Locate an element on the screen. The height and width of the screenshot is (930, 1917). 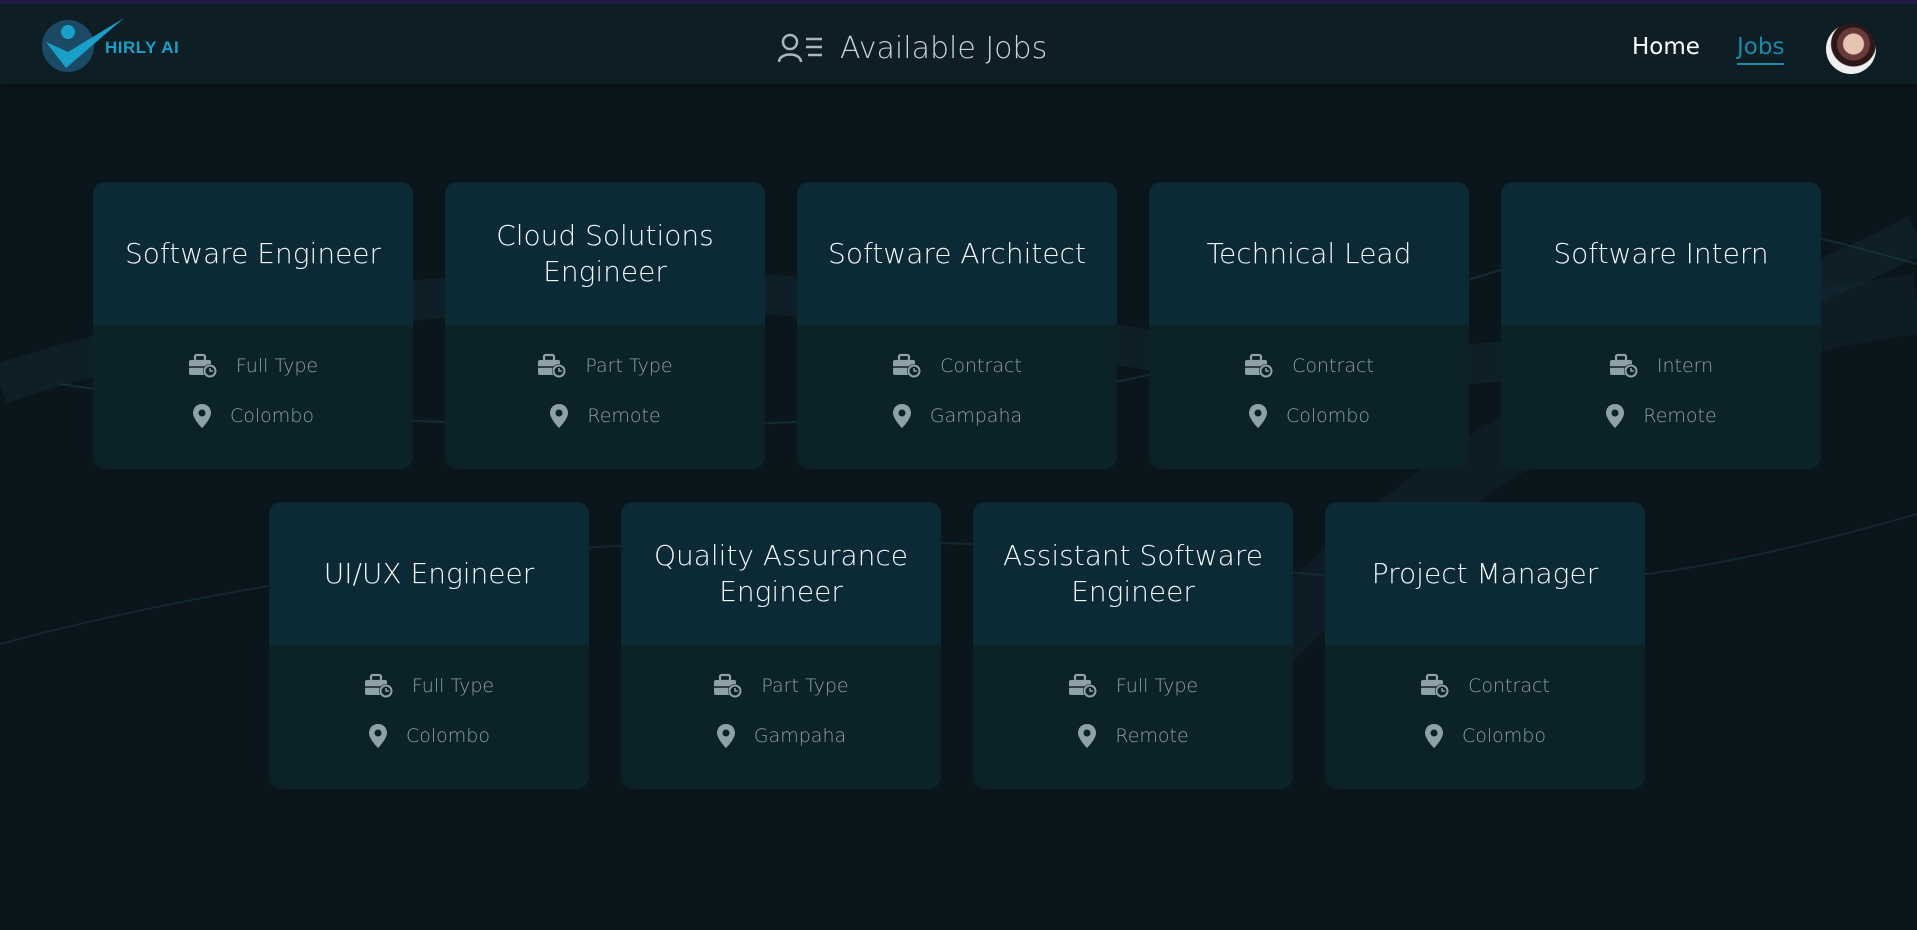
top-navbar: HIRLY AI Available Jobs Home Jobs is located at coordinates (958, 44).